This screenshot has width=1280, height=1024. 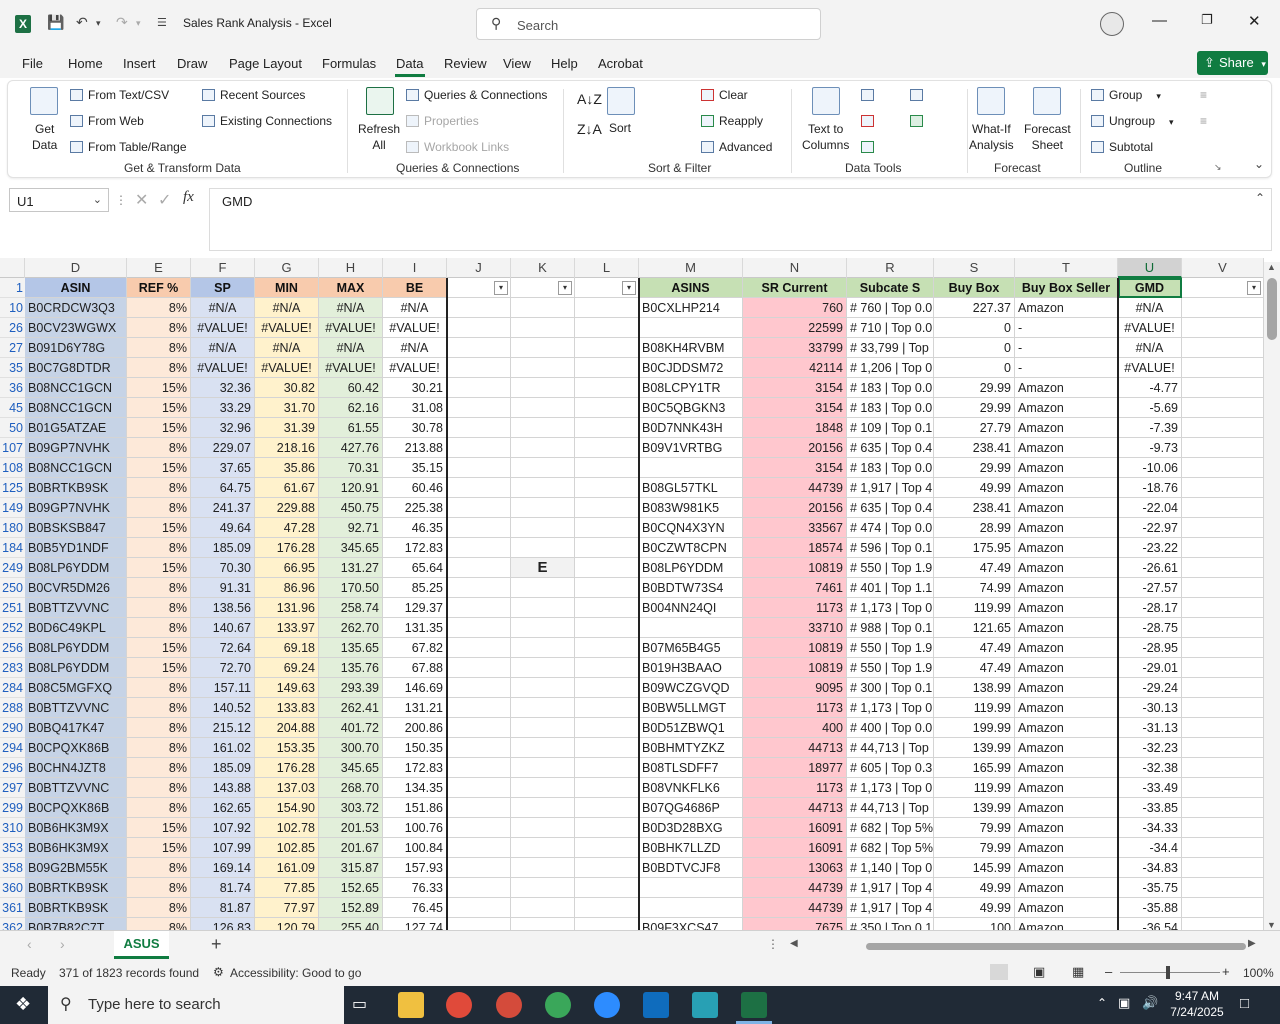 I want to click on cell-g: 102.78, so click(x=287, y=828).